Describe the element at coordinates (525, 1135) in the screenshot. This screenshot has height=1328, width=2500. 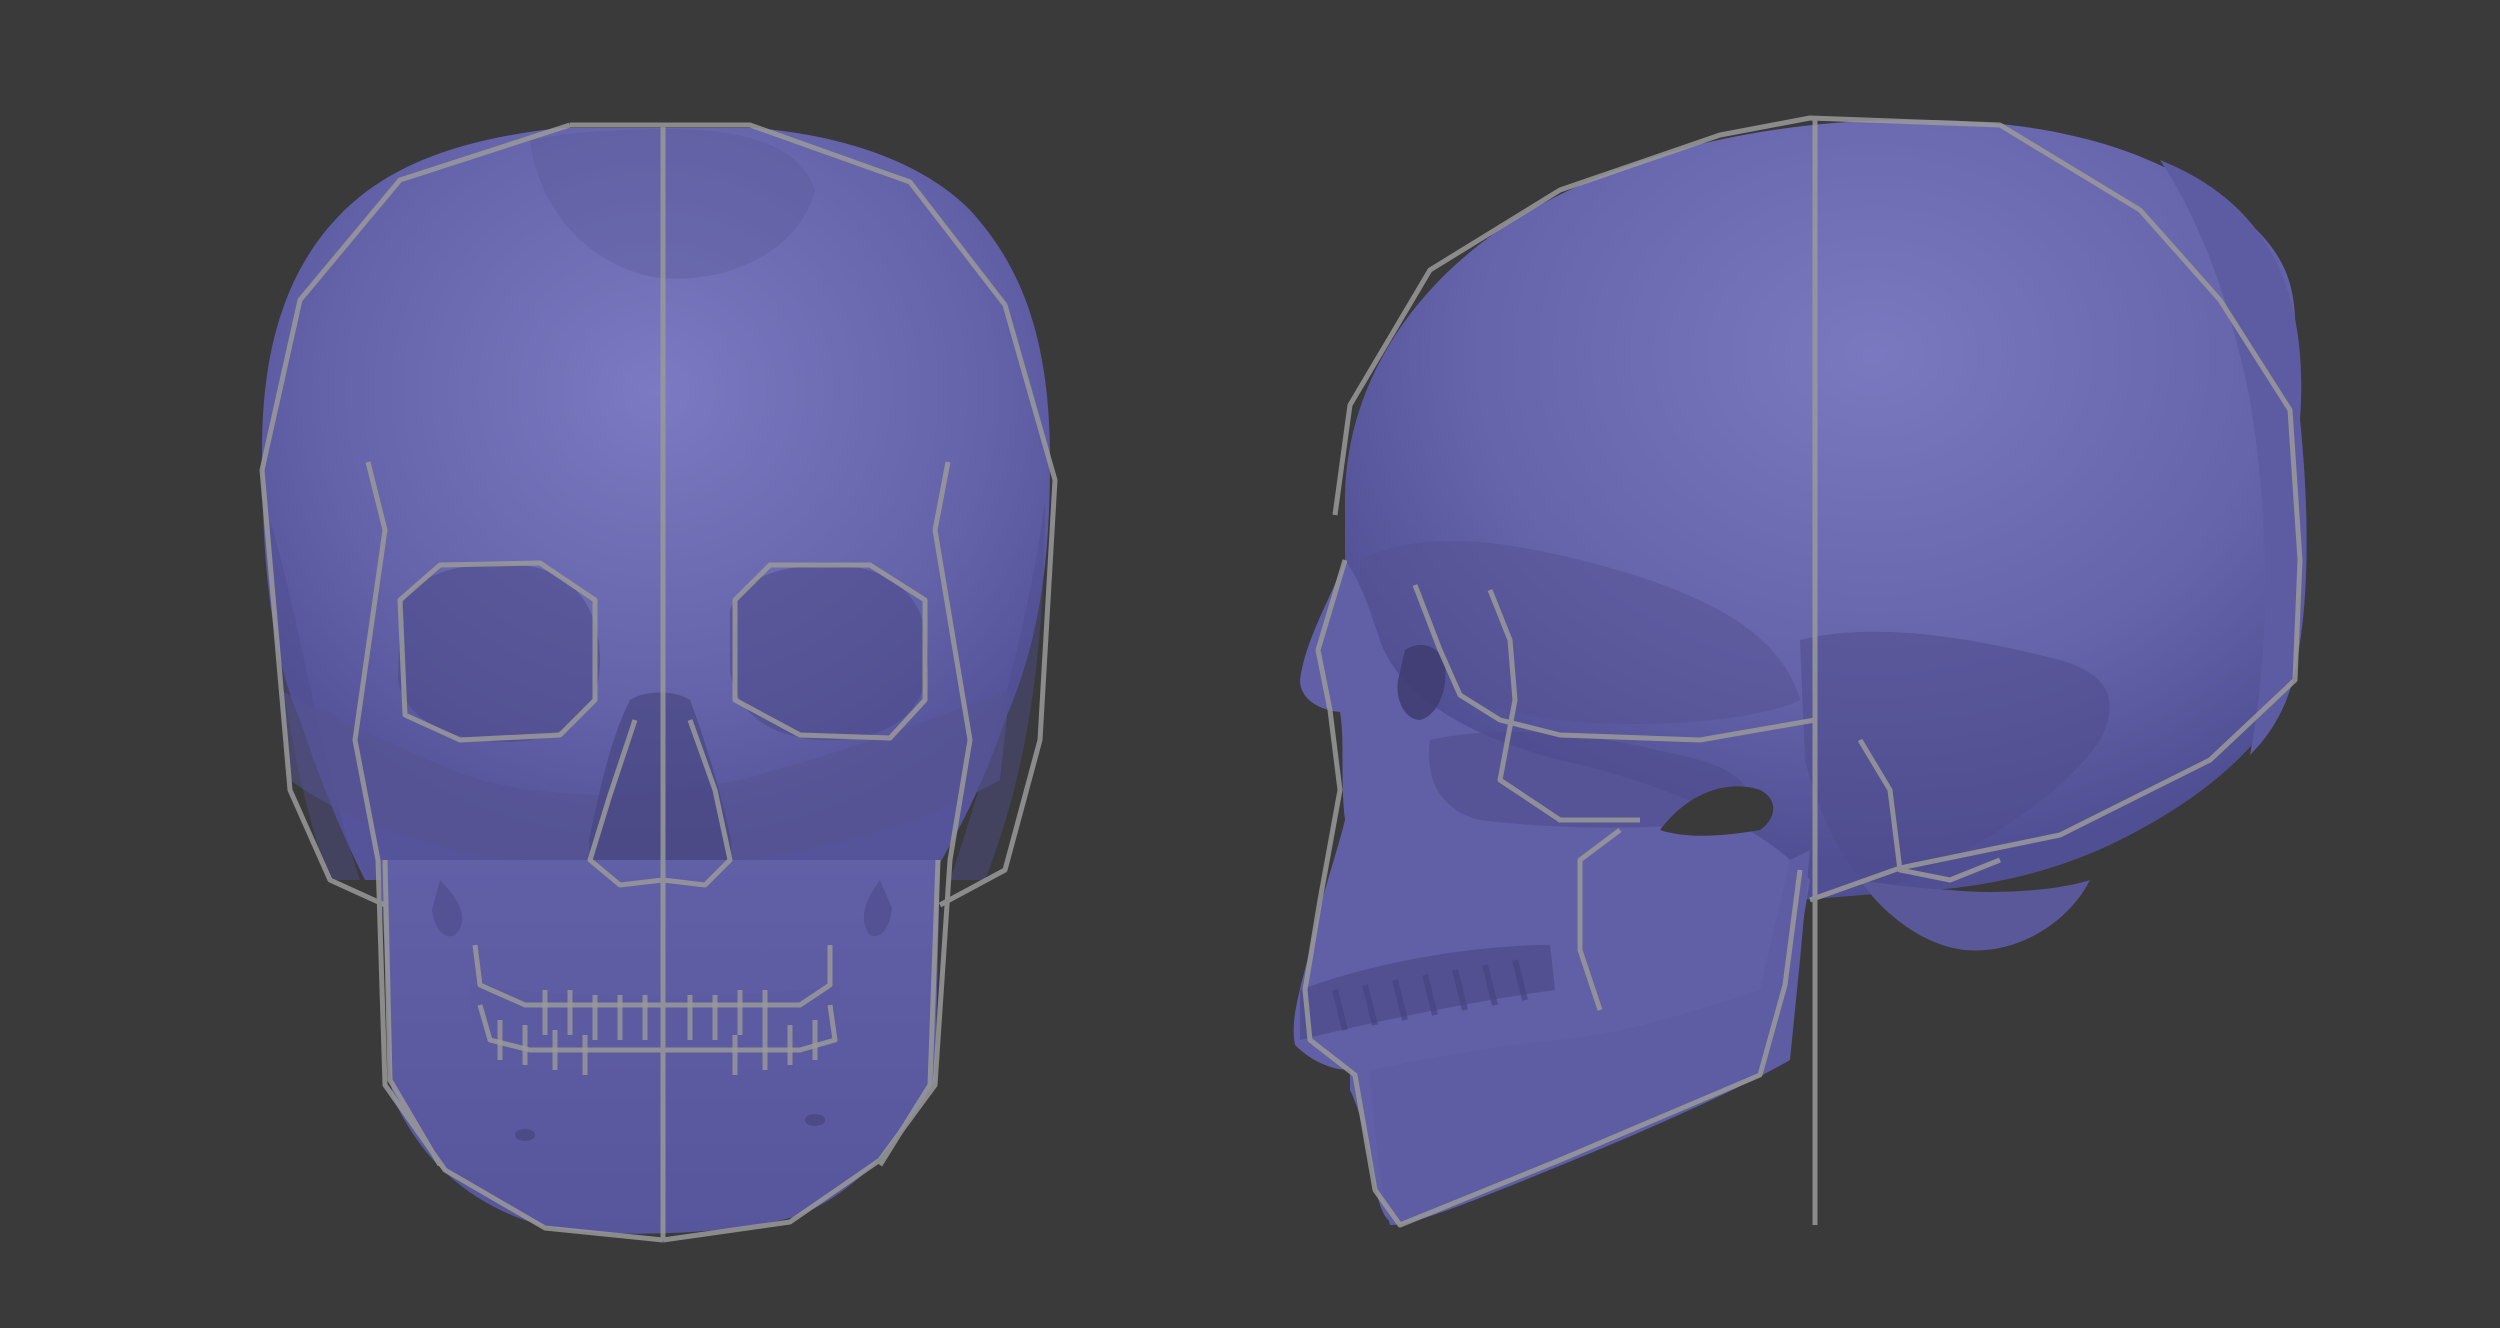
I see `mental-foramen-left` at that location.